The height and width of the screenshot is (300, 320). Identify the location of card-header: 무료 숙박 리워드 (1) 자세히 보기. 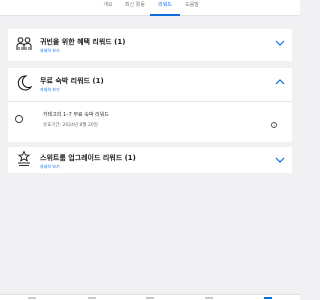
(150, 84).